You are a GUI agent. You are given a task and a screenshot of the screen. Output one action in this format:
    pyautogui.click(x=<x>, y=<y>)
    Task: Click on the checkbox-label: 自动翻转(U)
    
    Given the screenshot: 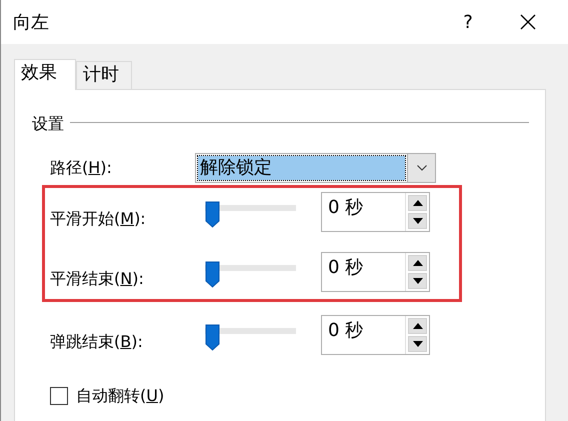 What is the action you would take?
    pyautogui.click(x=120, y=396)
    